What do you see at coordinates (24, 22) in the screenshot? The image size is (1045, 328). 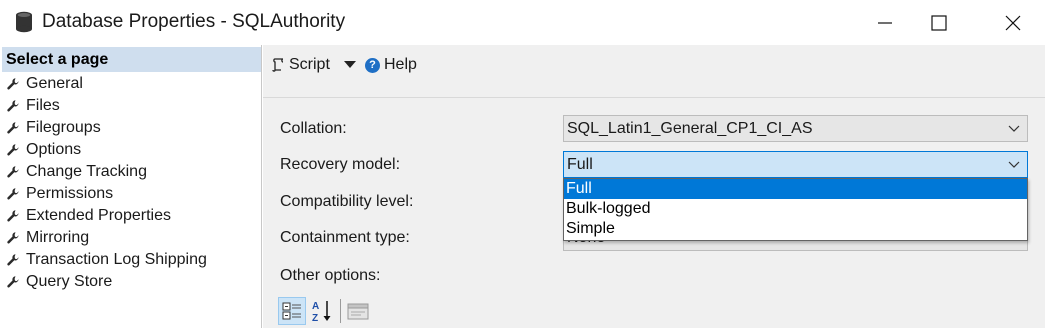 I see `database-icon` at bounding box center [24, 22].